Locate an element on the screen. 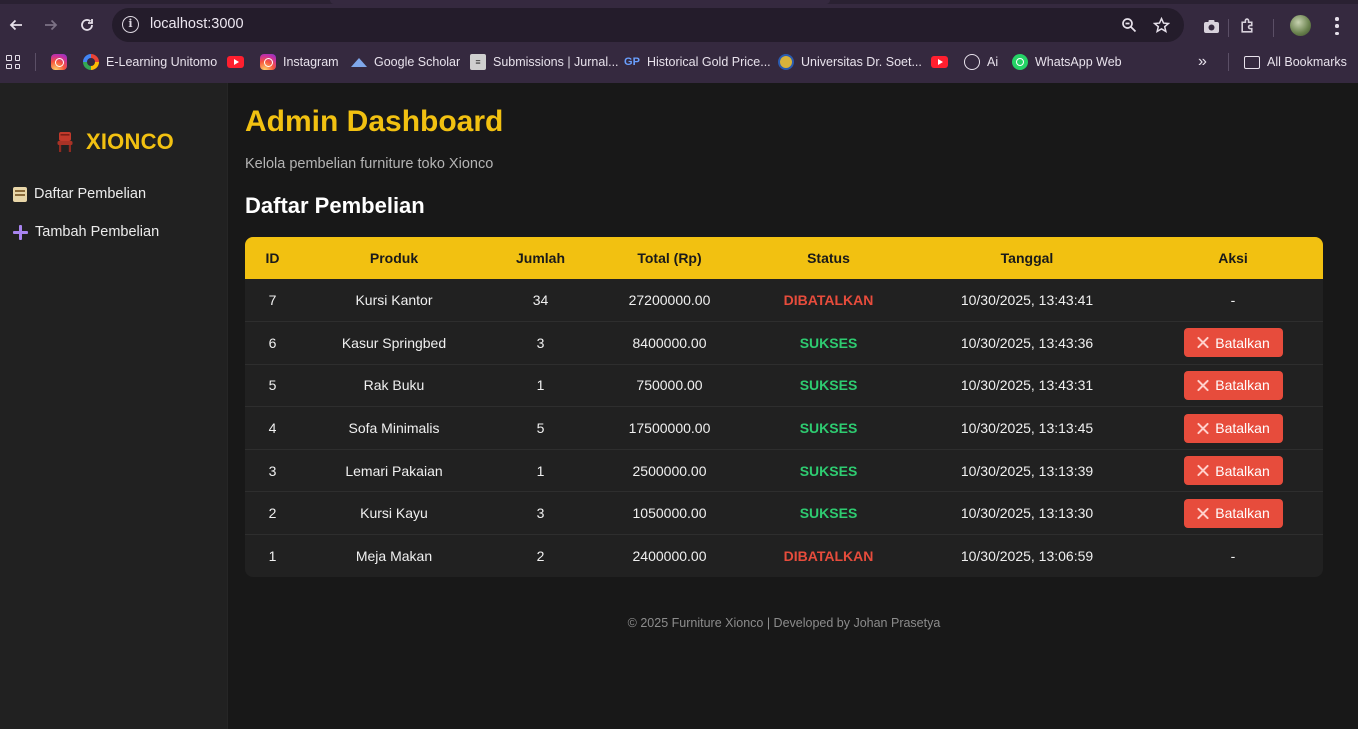 The image size is (1358, 729). toolbar-divider is located at coordinates (1273, 28).